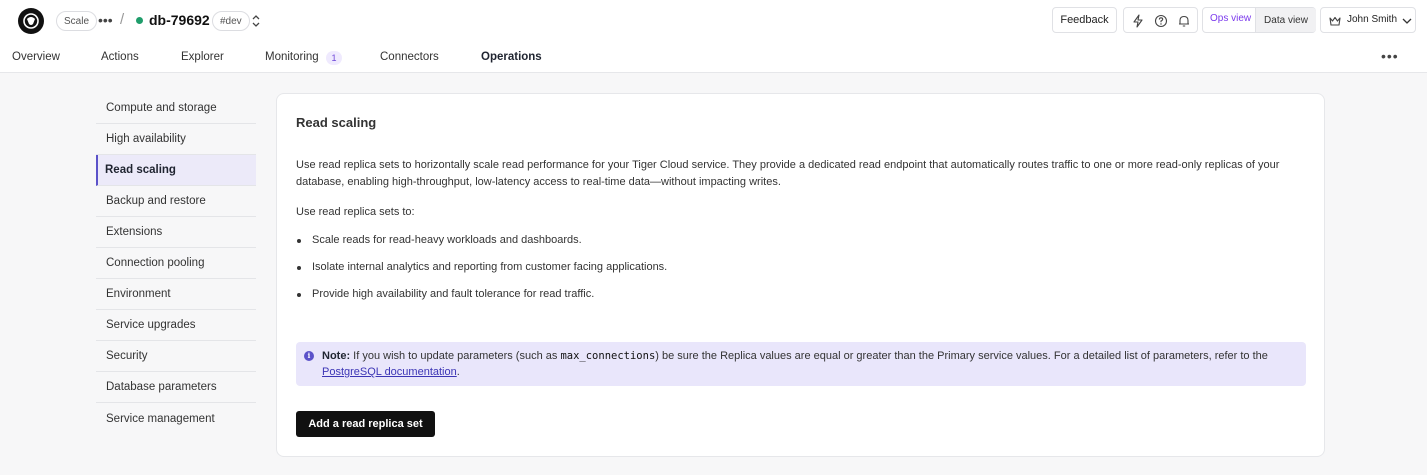 This screenshot has height=475, width=1427. I want to click on chevron-updown-icon, so click(256, 21).